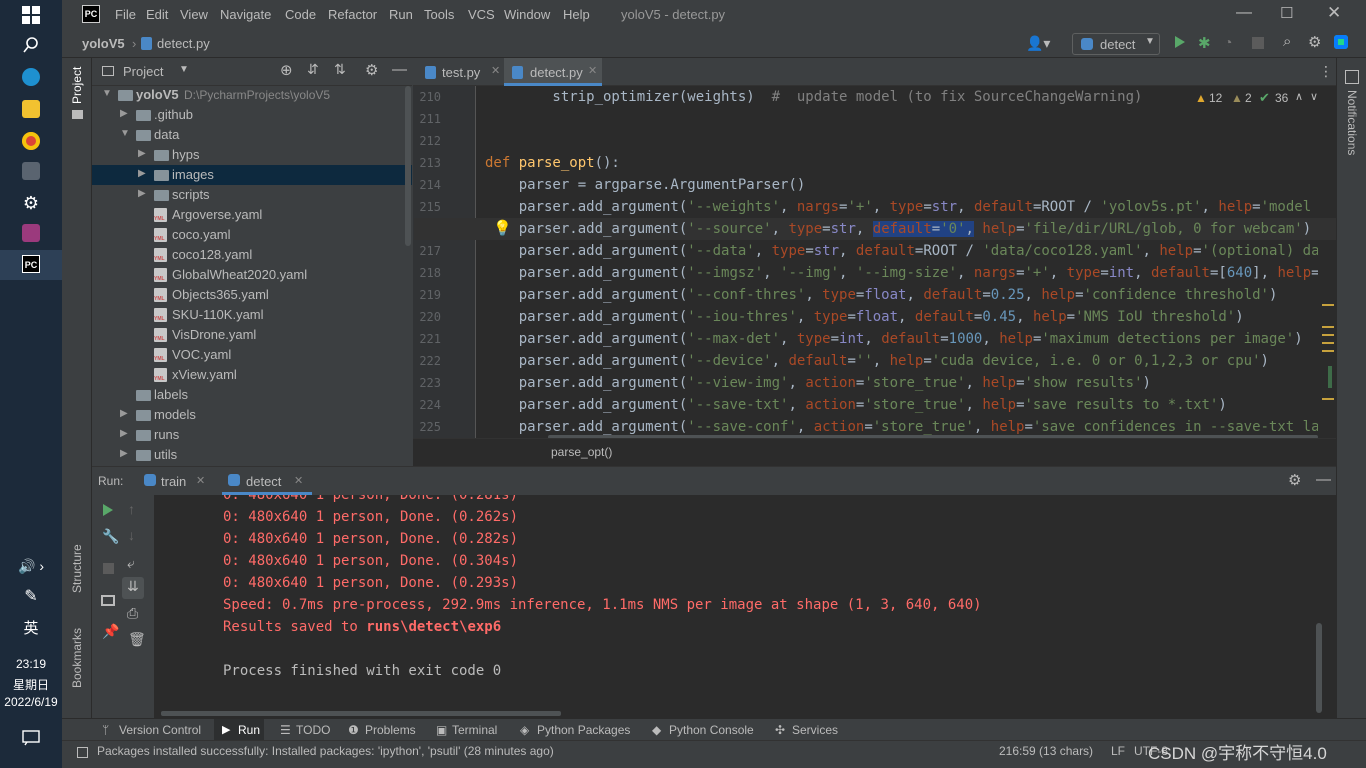  I want to click on breadcrumb-file: detect.py, so click(183, 43).